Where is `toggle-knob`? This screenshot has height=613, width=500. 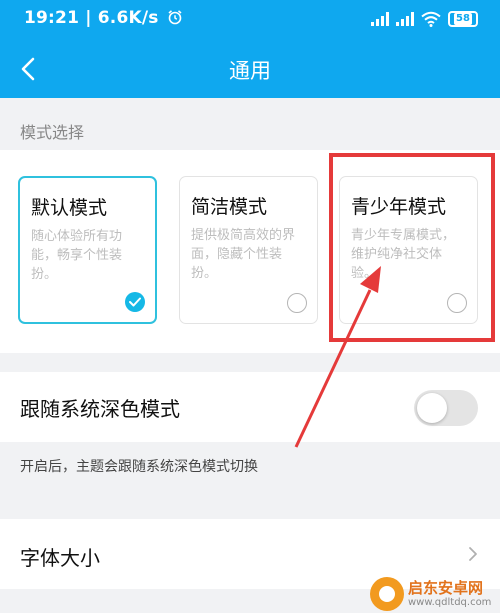 toggle-knob is located at coordinates (432, 408).